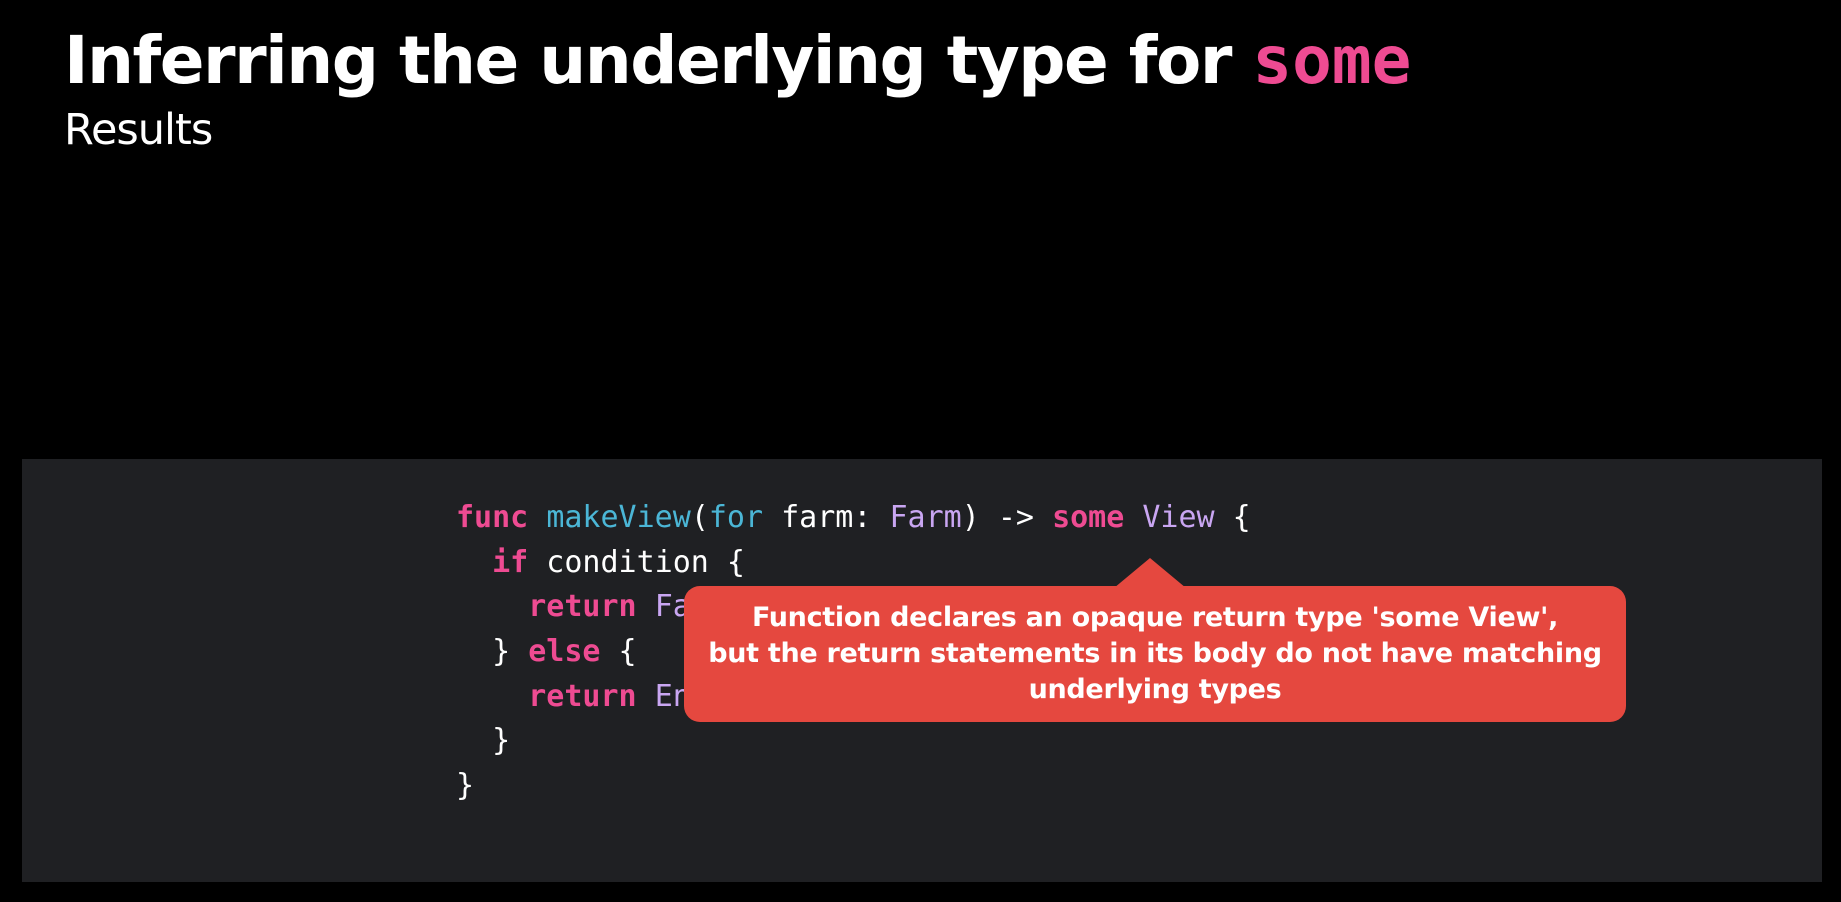 This screenshot has height=902, width=1841. What do you see at coordinates (1332, 60) in the screenshot?
I see `title-keyword: some` at bounding box center [1332, 60].